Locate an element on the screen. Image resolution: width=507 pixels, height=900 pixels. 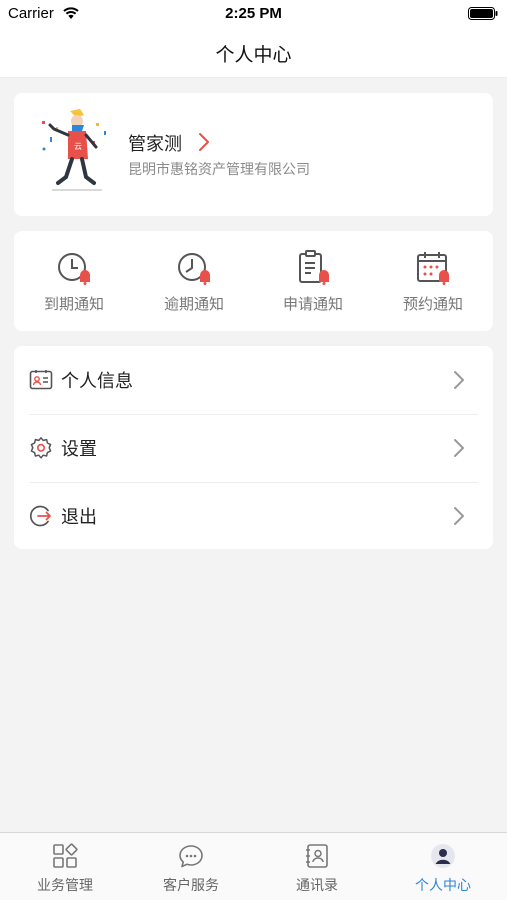
tab-label: 业务管理 is located at coordinates (65, 886).